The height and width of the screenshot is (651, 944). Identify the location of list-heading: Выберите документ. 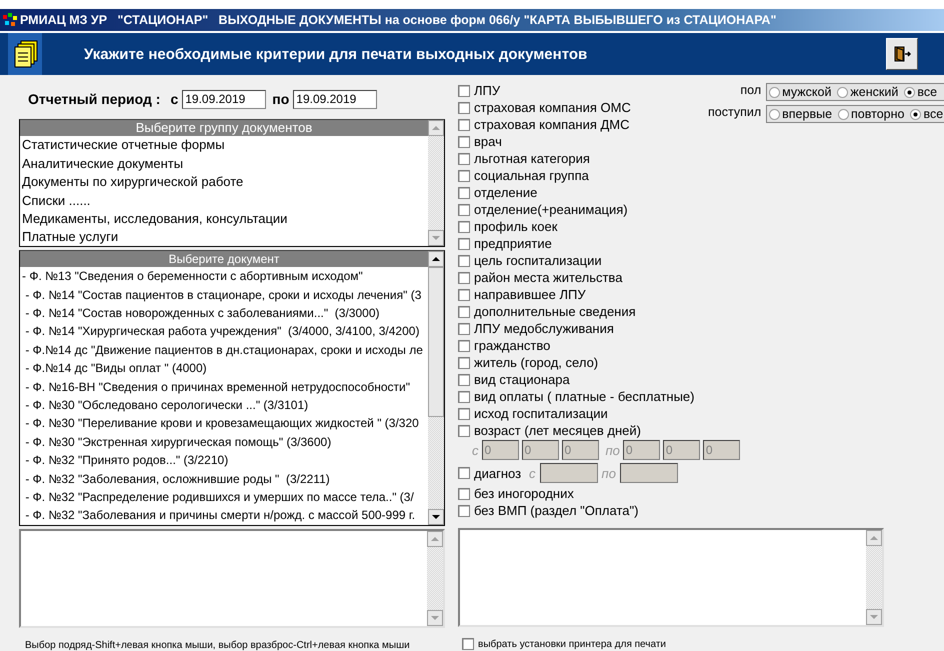
(224, 259).